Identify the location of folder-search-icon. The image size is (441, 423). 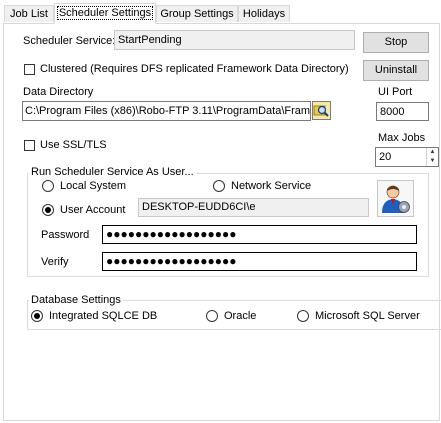
(321, 110).